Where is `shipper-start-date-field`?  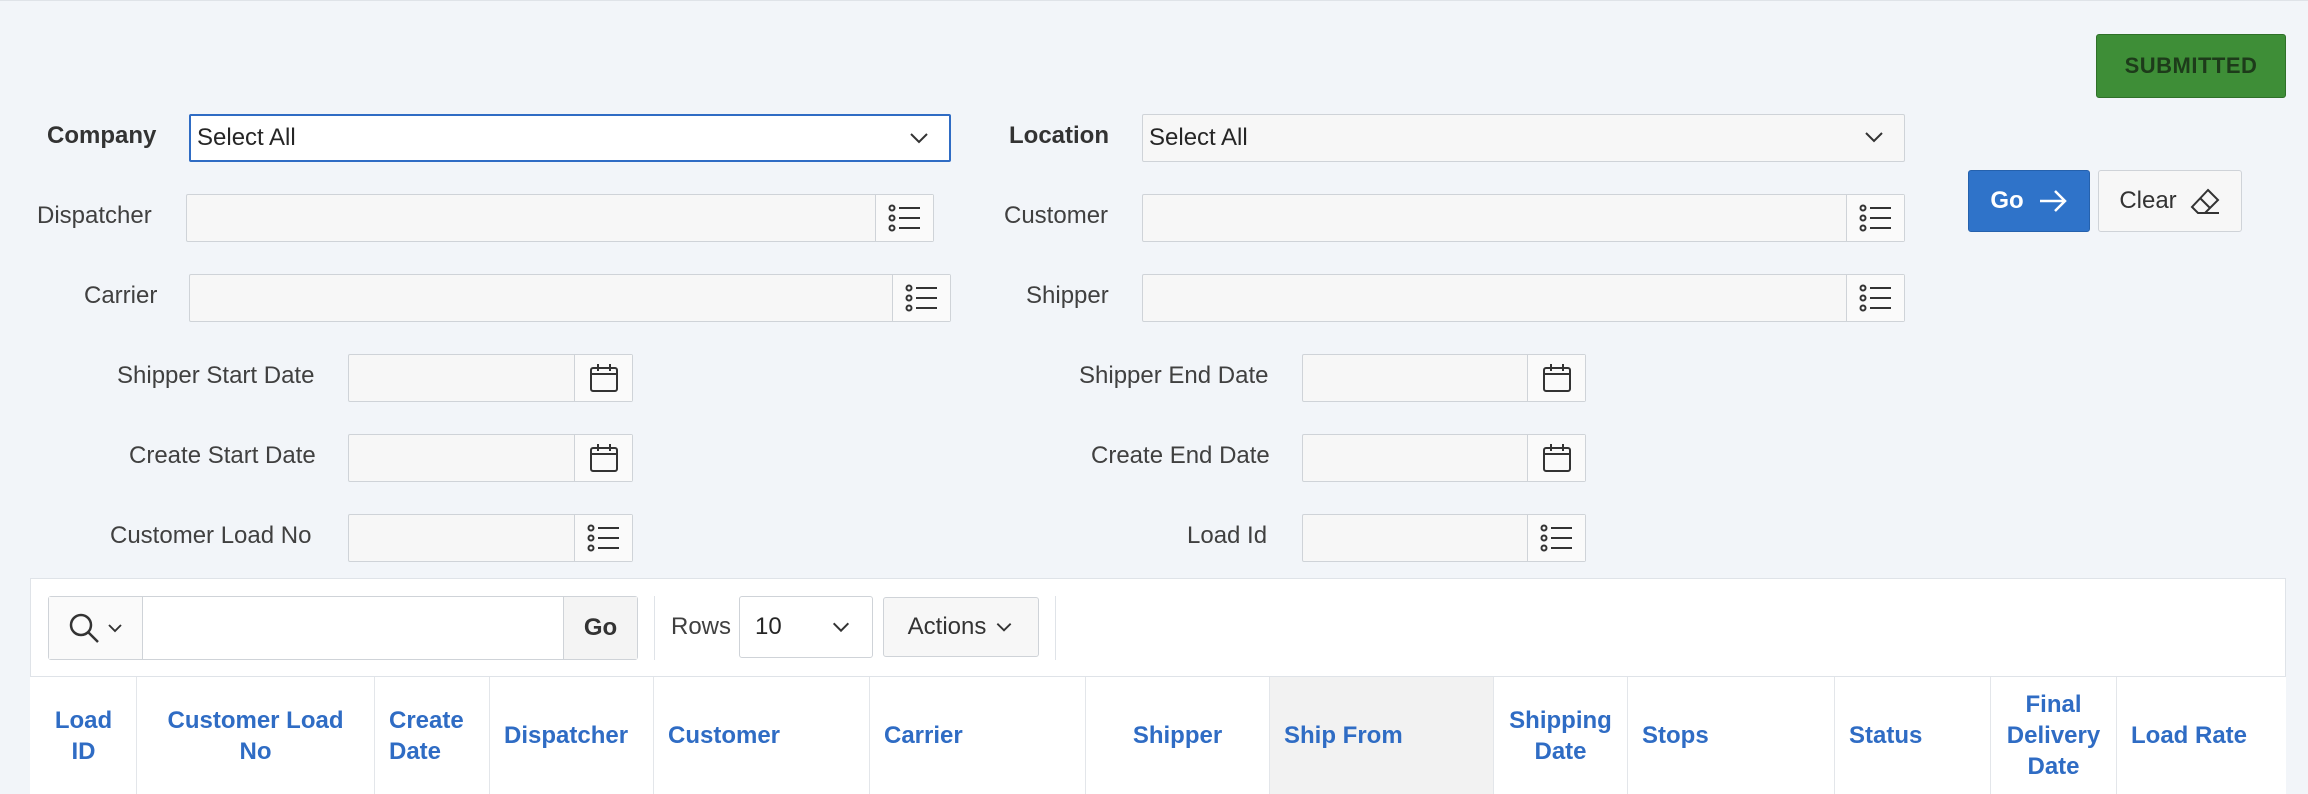
shipper-start-date-field is located at coordinates (490, 378).